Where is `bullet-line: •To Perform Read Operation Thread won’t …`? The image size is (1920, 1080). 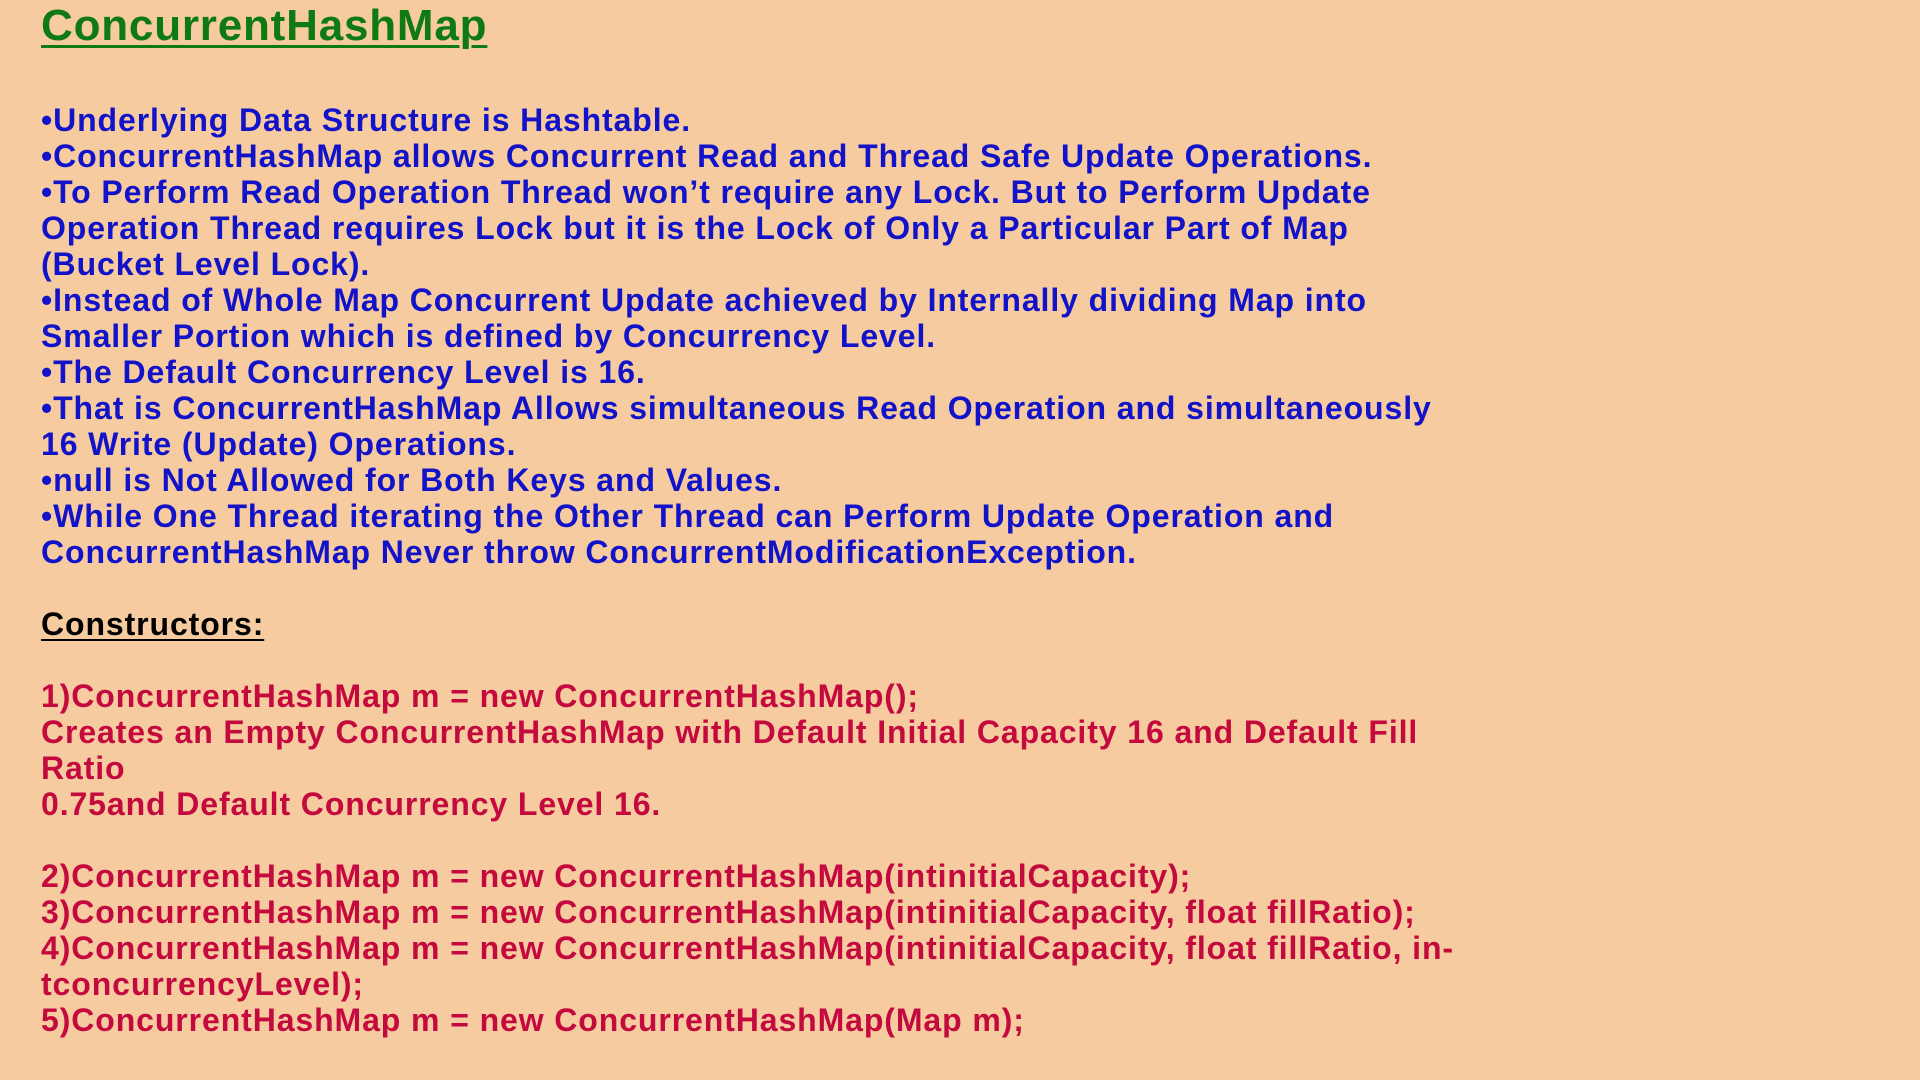 bullet-line: •To Perform Read Operation Thread won’t … is located at coordinates (706, 192).